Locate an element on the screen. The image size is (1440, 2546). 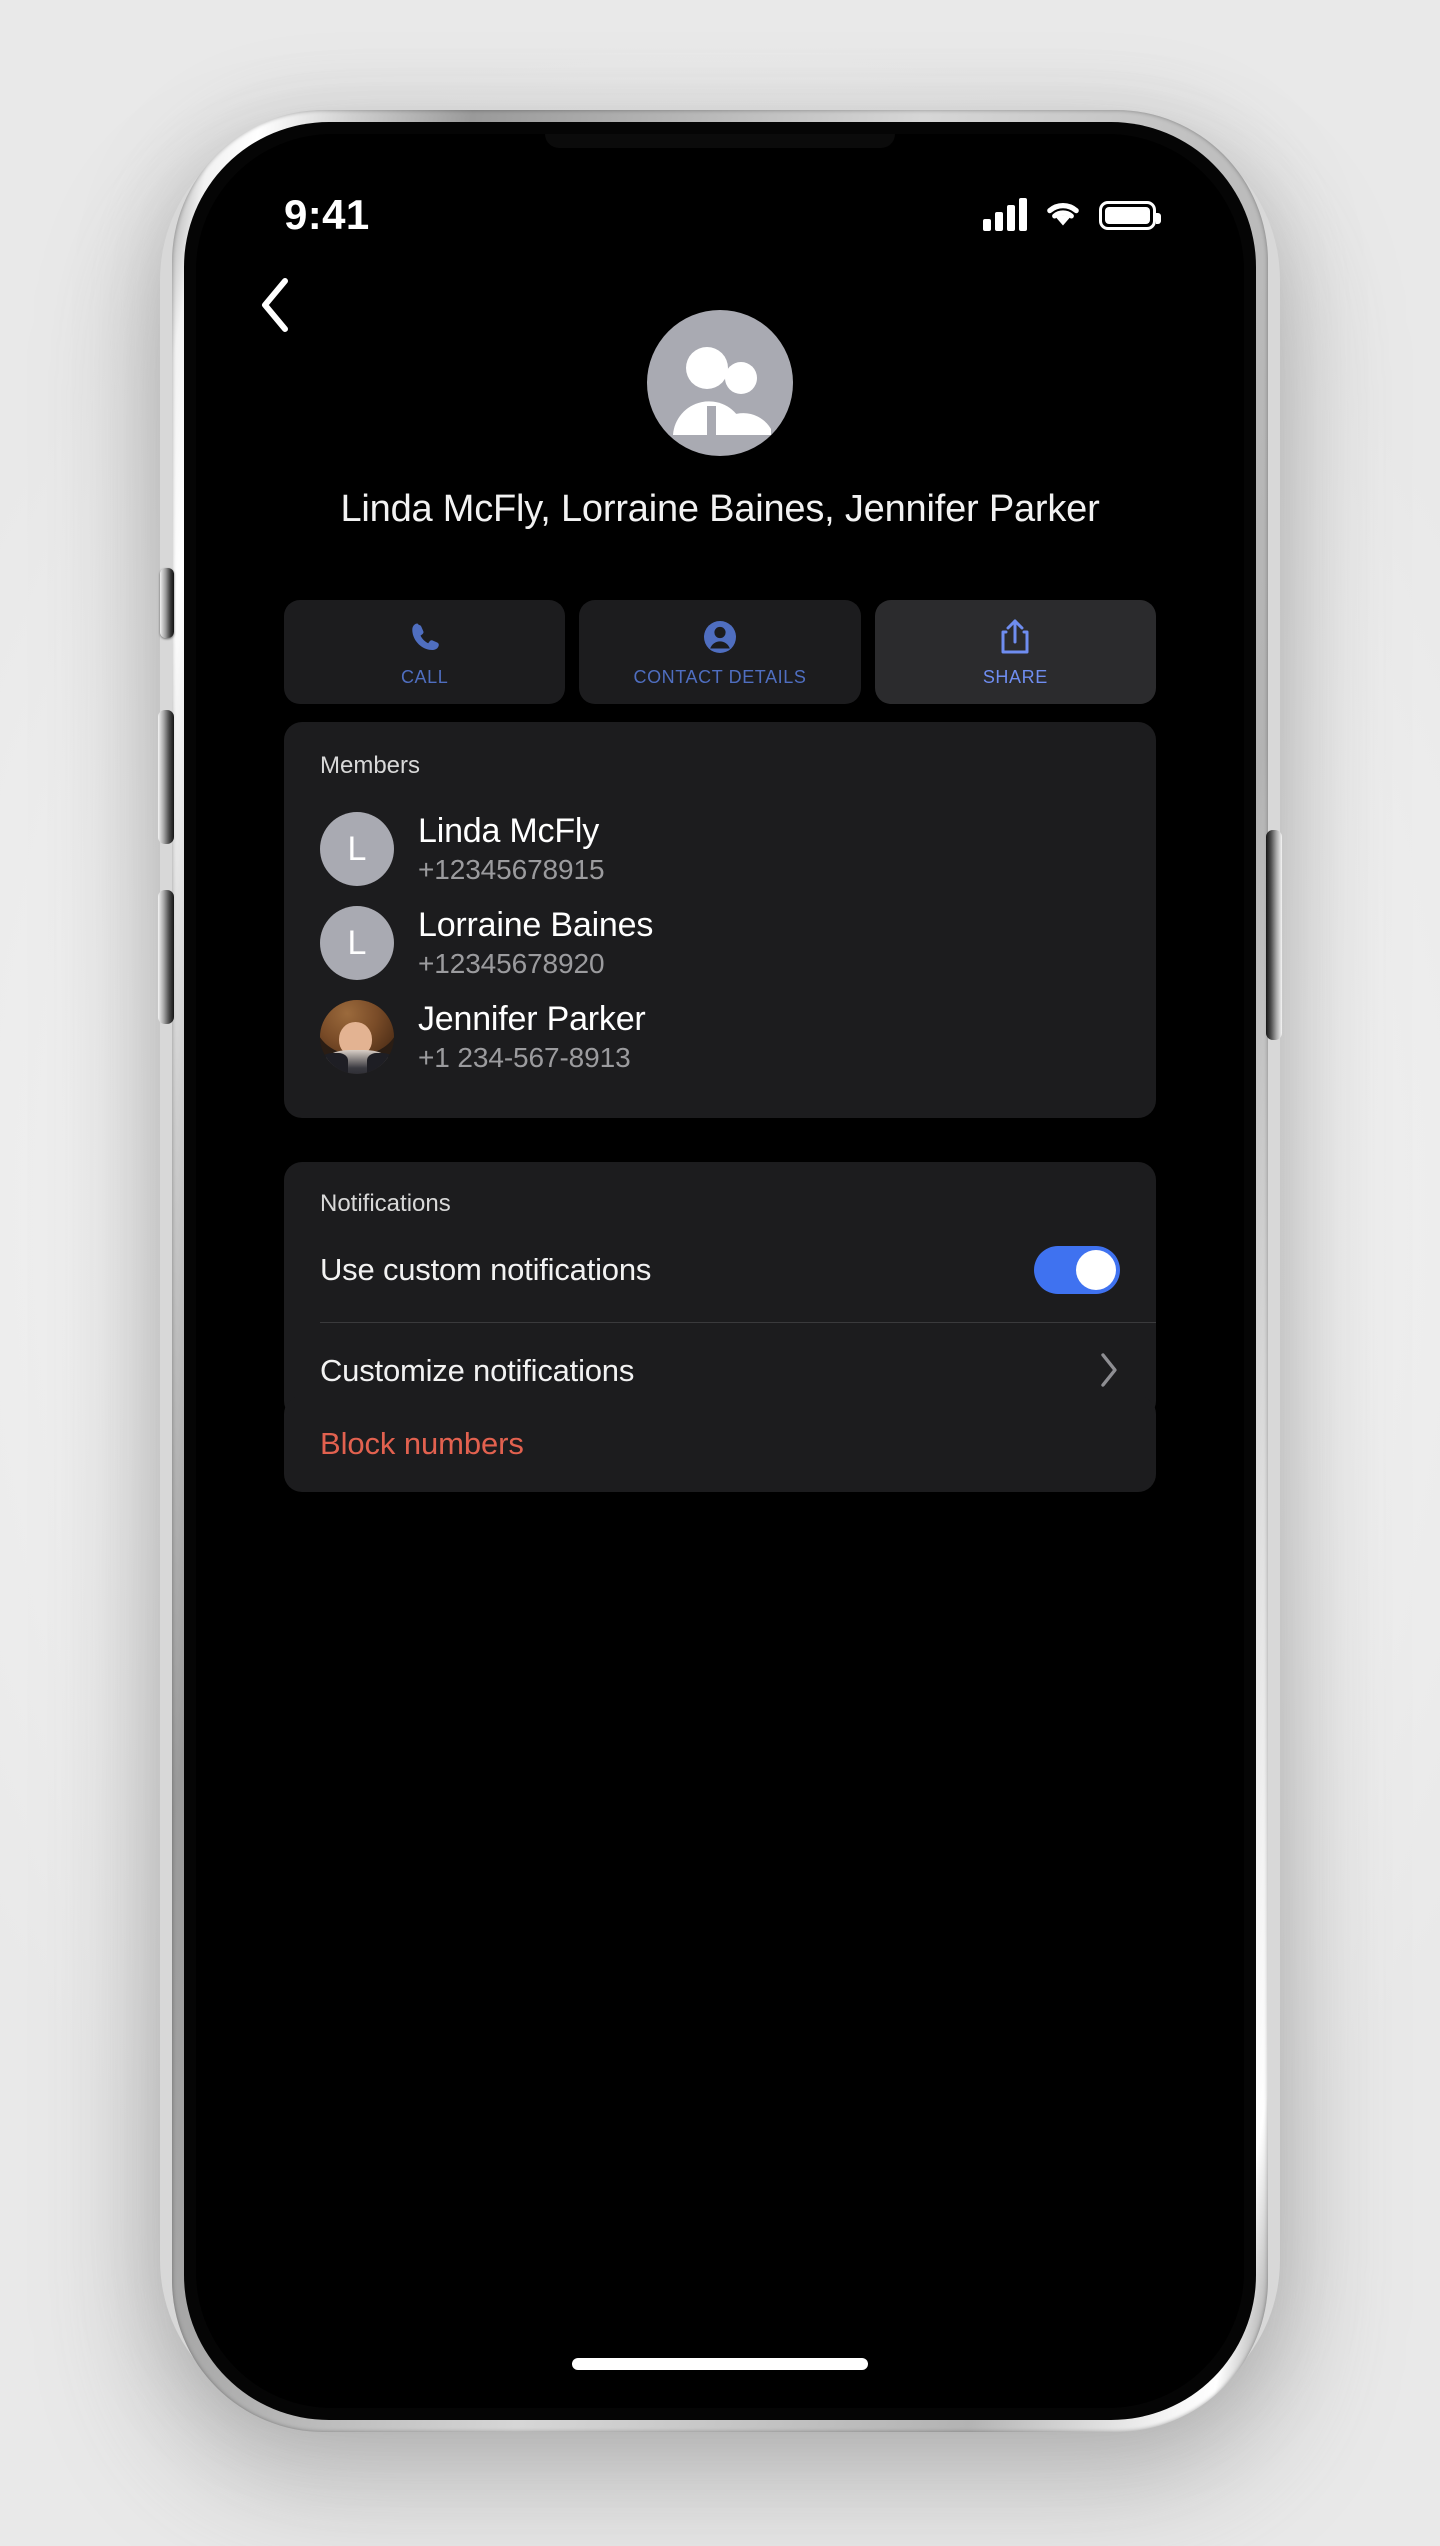
use-custom-notifications-row: Use custom notifications is located at coordinates (720, 1270).